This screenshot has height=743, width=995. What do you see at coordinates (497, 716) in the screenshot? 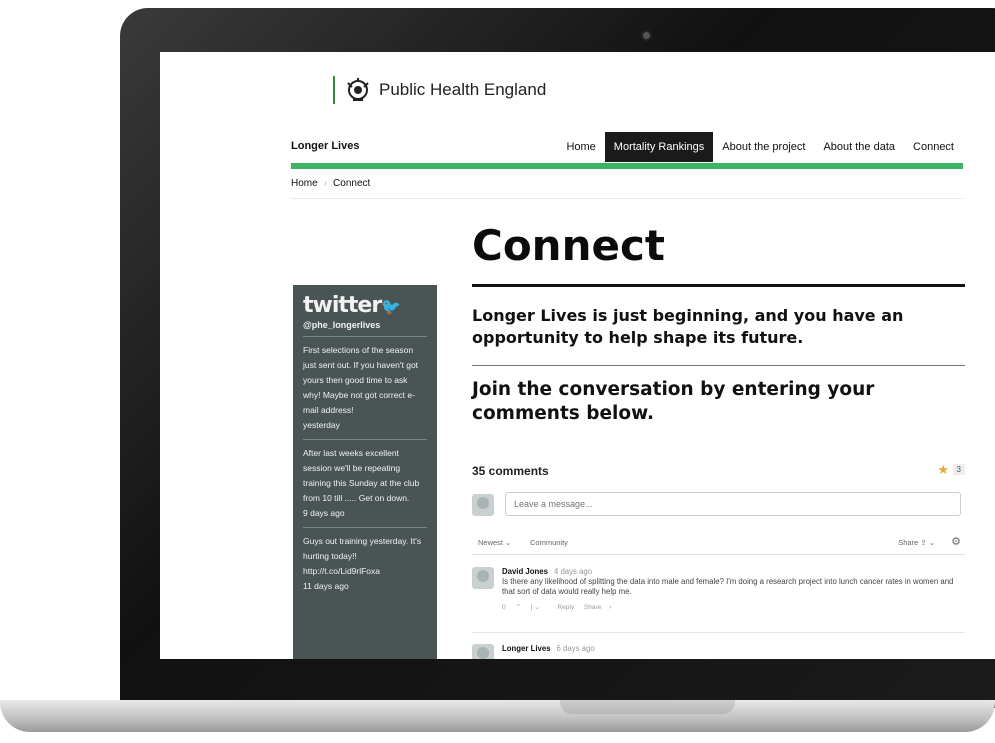
I see `laptop-base` at bounding box center [497, 716].